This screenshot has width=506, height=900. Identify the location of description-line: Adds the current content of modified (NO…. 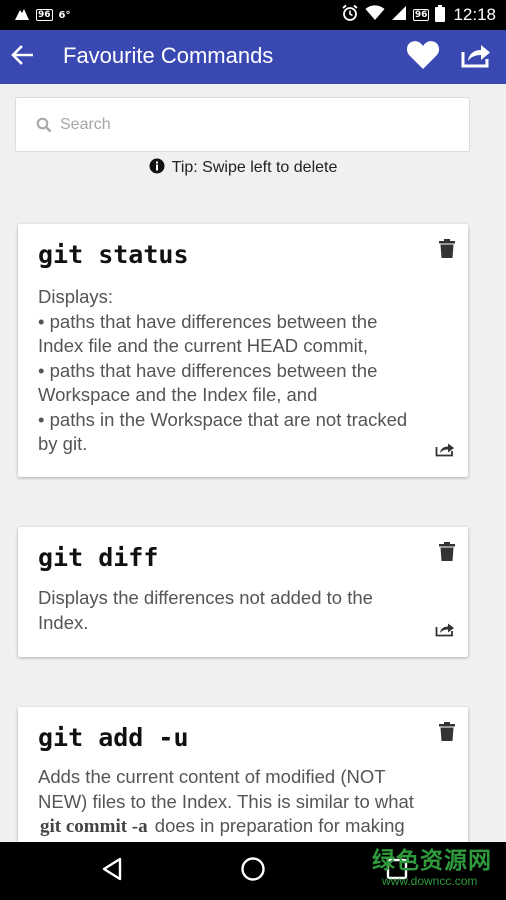
(212, 776).